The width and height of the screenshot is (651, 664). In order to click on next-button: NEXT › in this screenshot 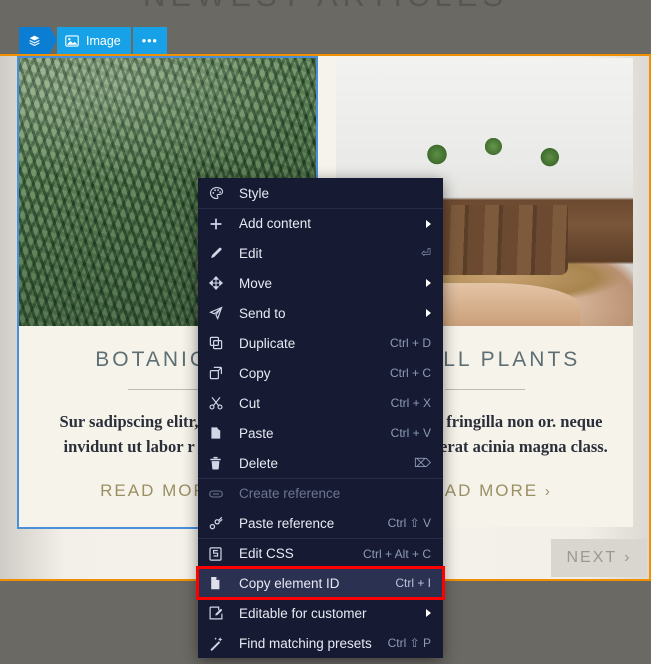, I will do `click(599, 558)`.